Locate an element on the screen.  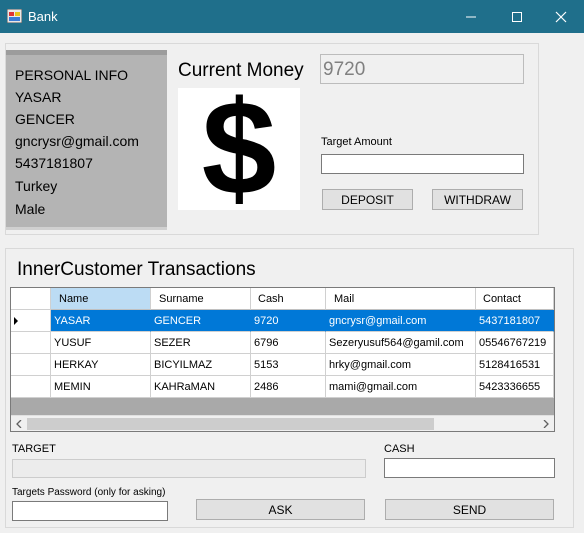
cell-cash: 2486 is located at coordinates (288, 387).